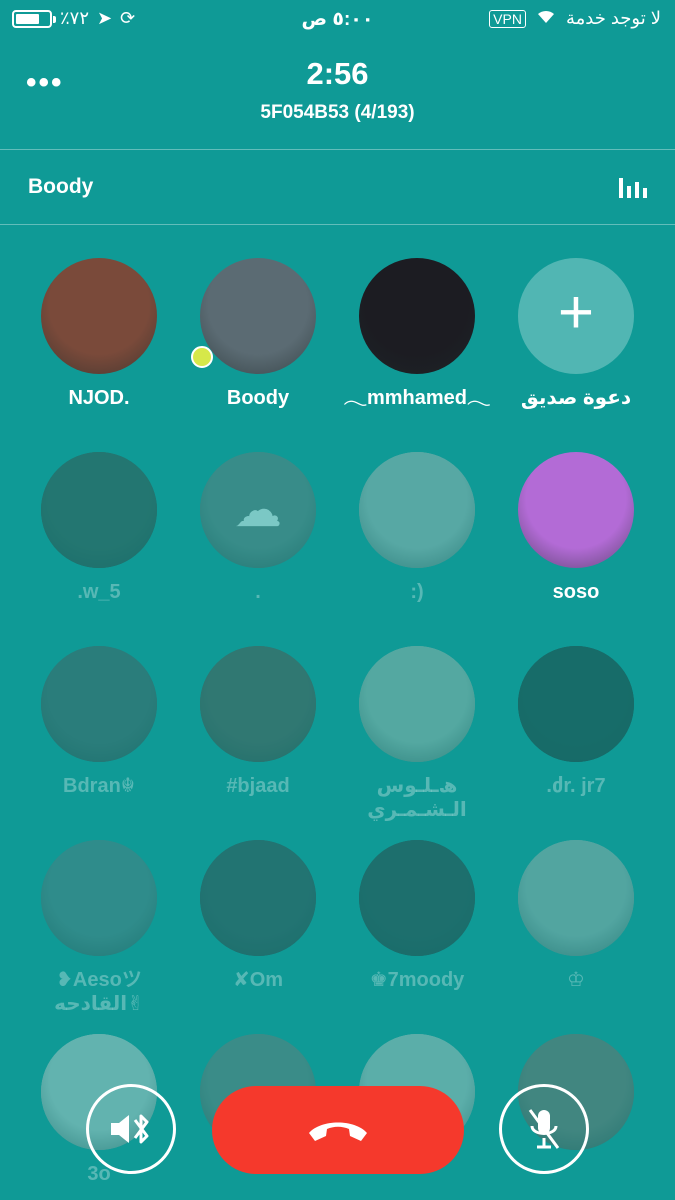 The image size is (675, 1200). Describe the element at coordinates (546, 18) in the screenshot. I see `wifi-icon` at that location.